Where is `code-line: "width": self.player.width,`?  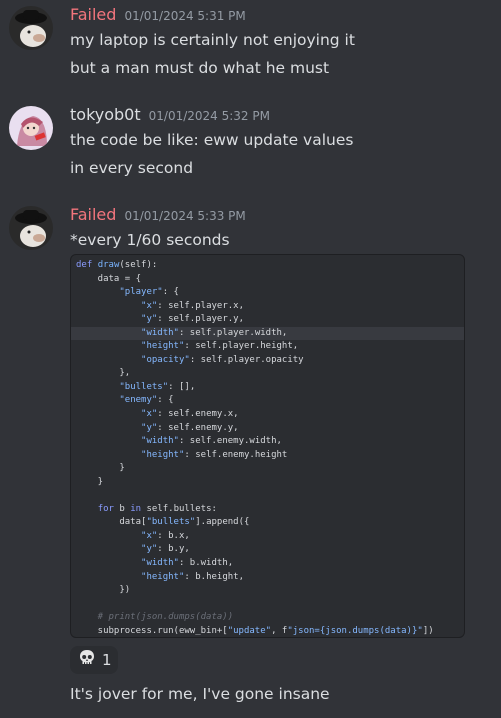
code-line: "width": self.player.width, is located at coordinates (267, 333).